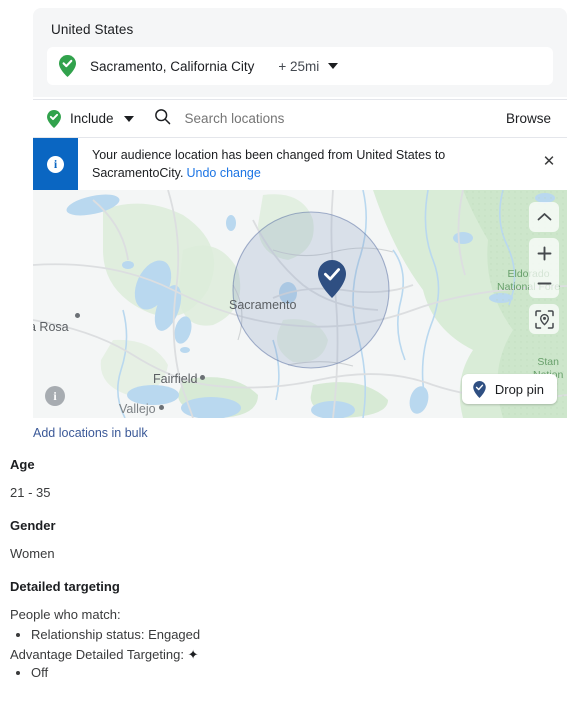  What do you see at coordinates (30, 492) in the screenshot?
I see `age-value: 21 - 35` at bounding box center [30, 492].